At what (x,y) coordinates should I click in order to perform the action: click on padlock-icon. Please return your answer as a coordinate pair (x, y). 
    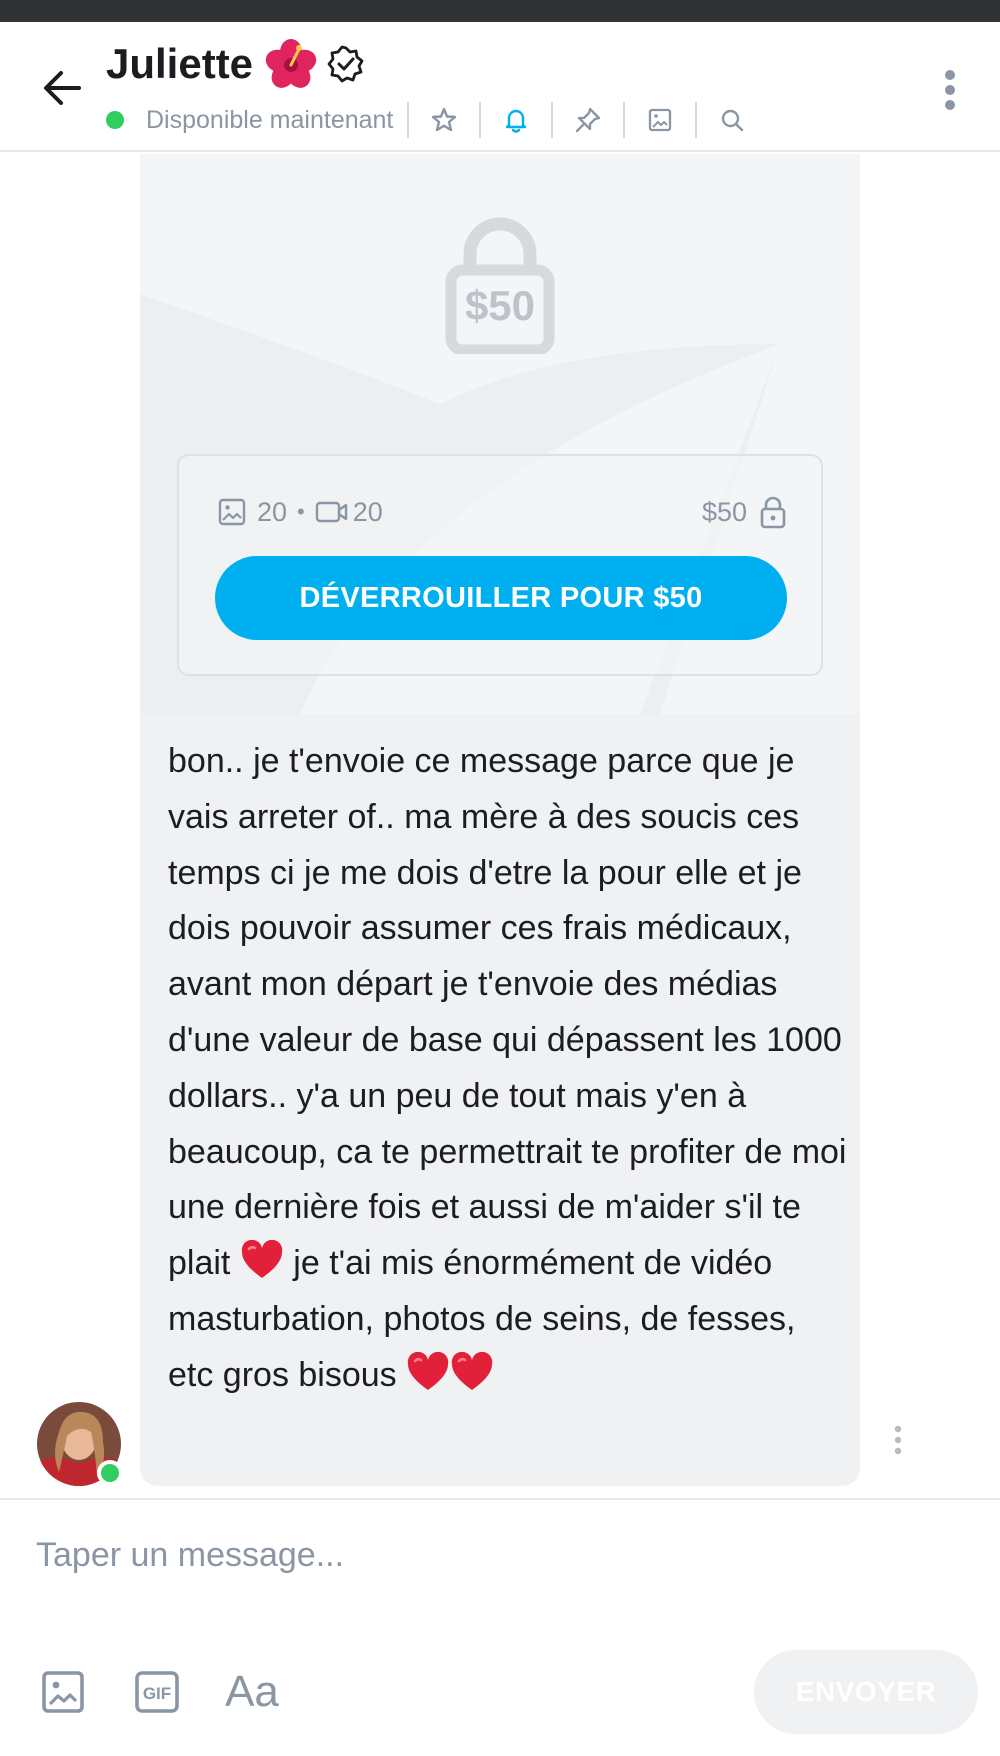
    Looking at the image, I should click on (773, 512).